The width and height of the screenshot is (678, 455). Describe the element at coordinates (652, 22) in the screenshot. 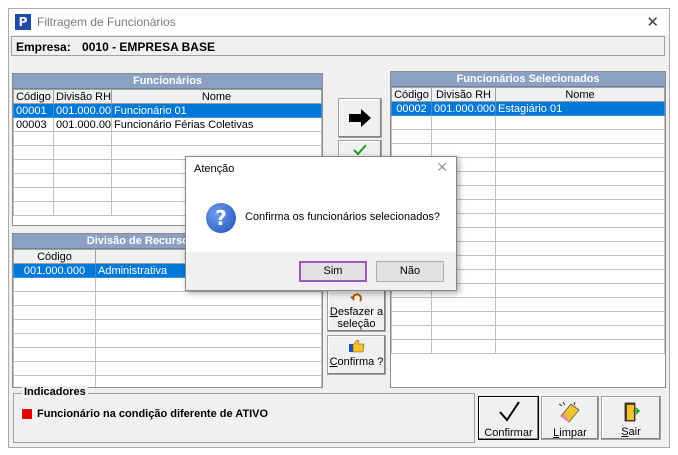

I see `close-icon: ✕` at that location.